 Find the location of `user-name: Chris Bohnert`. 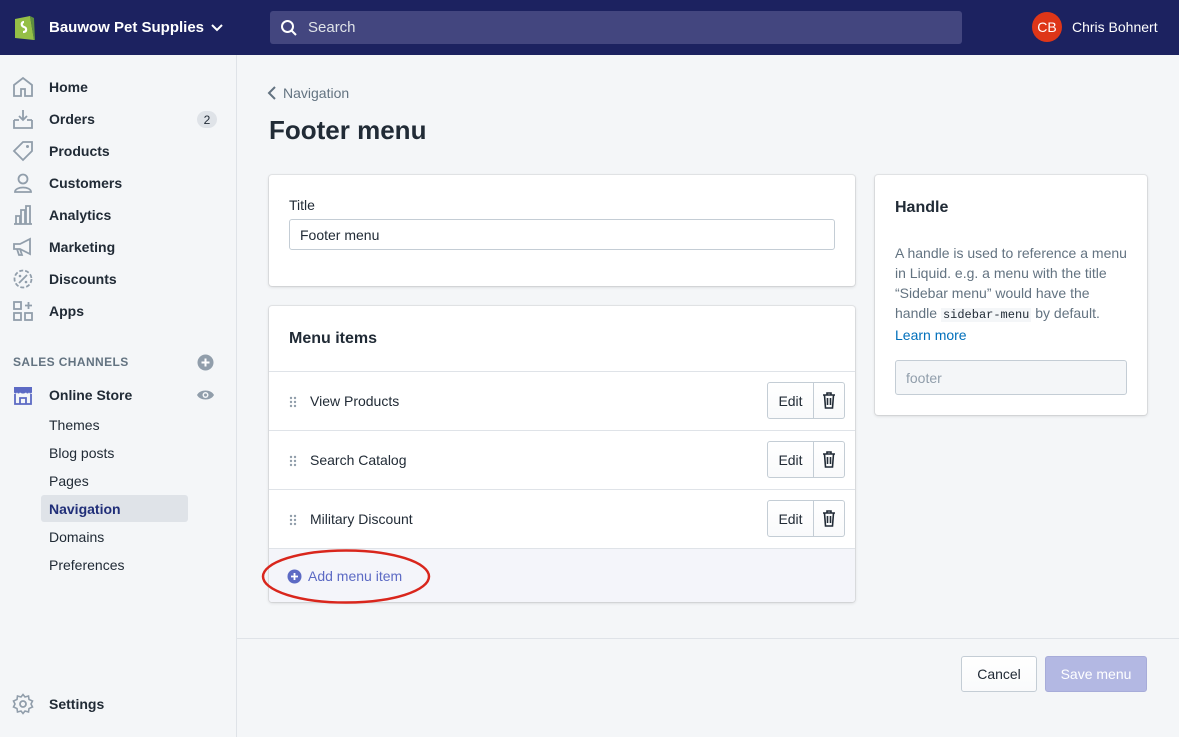

user-name: Chris Bohnert is located at coordinates (1115, 27).